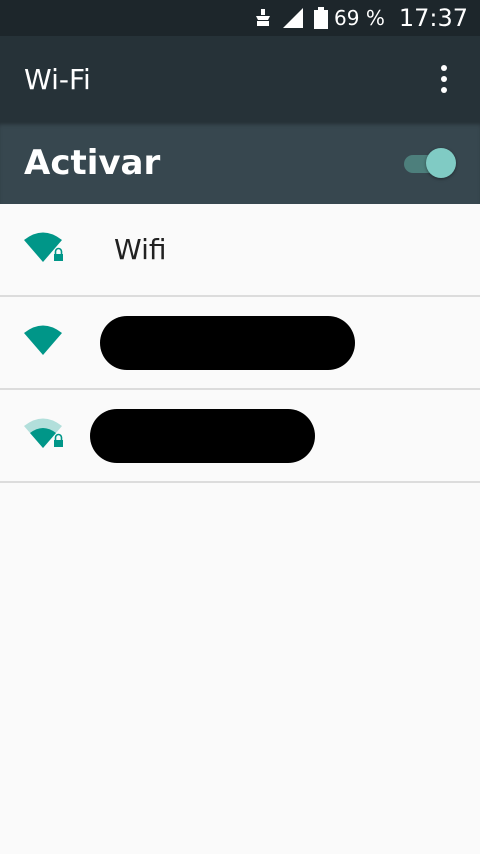 The height and width of the screenshot is (854, 480). I want to click on page-title: Wi-Fi, so click(57, 79).